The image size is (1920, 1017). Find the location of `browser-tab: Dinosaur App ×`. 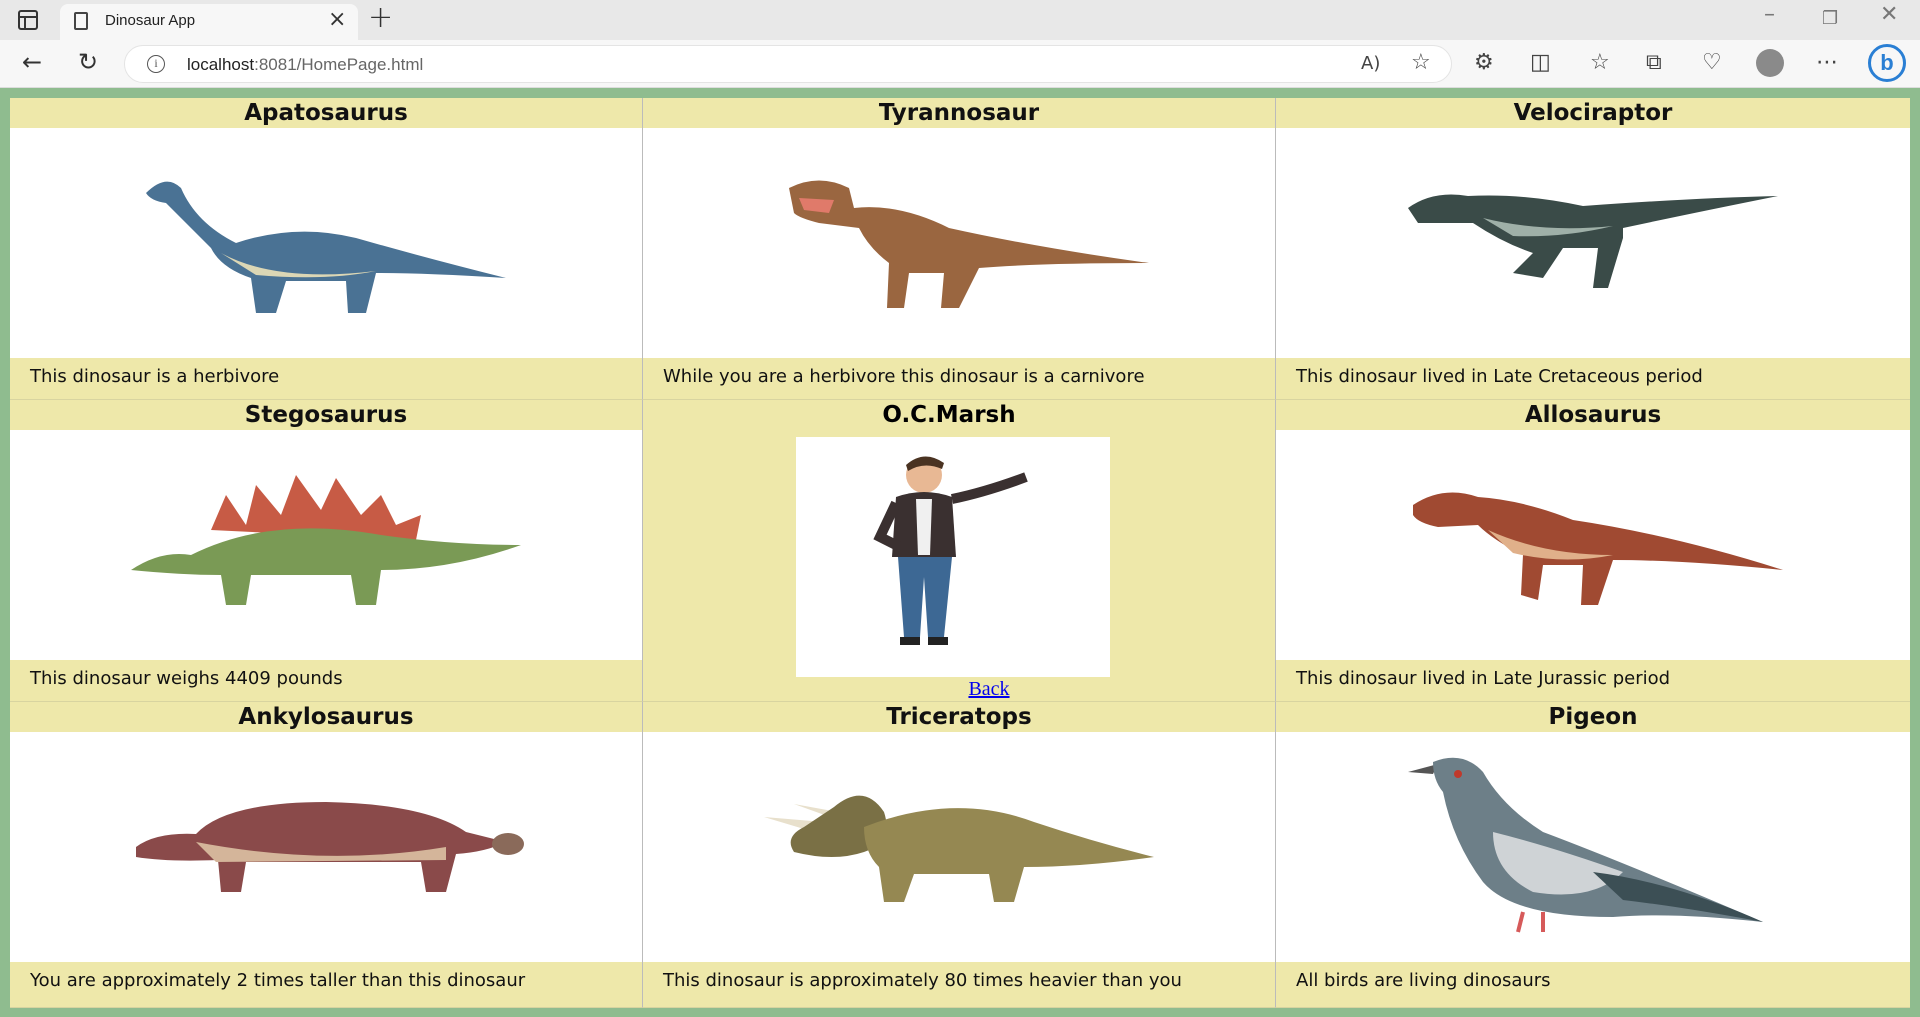

browser-tab: Dinosaur App × is located at coordinates (209, 22).